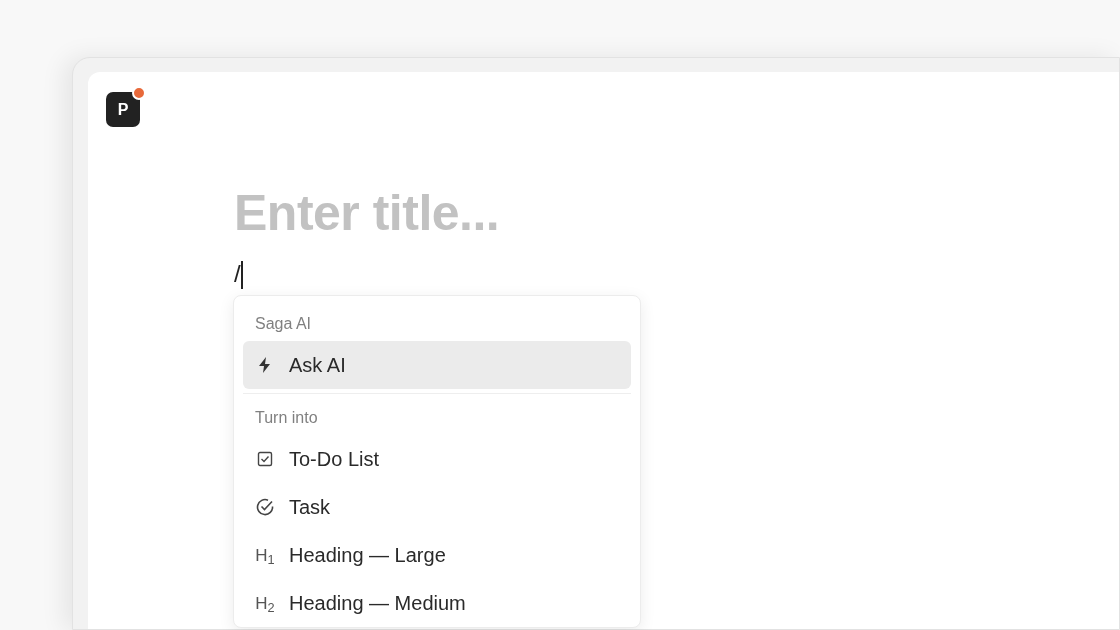 This screenshot has width=1120, height=630. I want to click on lightning-icon, so click(265, 365).